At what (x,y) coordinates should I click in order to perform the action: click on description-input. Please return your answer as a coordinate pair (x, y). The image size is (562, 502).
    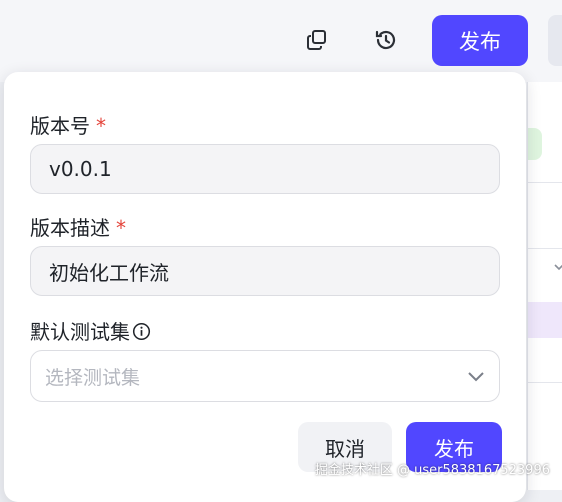
    Looking at the image, I should click on (265, 271).